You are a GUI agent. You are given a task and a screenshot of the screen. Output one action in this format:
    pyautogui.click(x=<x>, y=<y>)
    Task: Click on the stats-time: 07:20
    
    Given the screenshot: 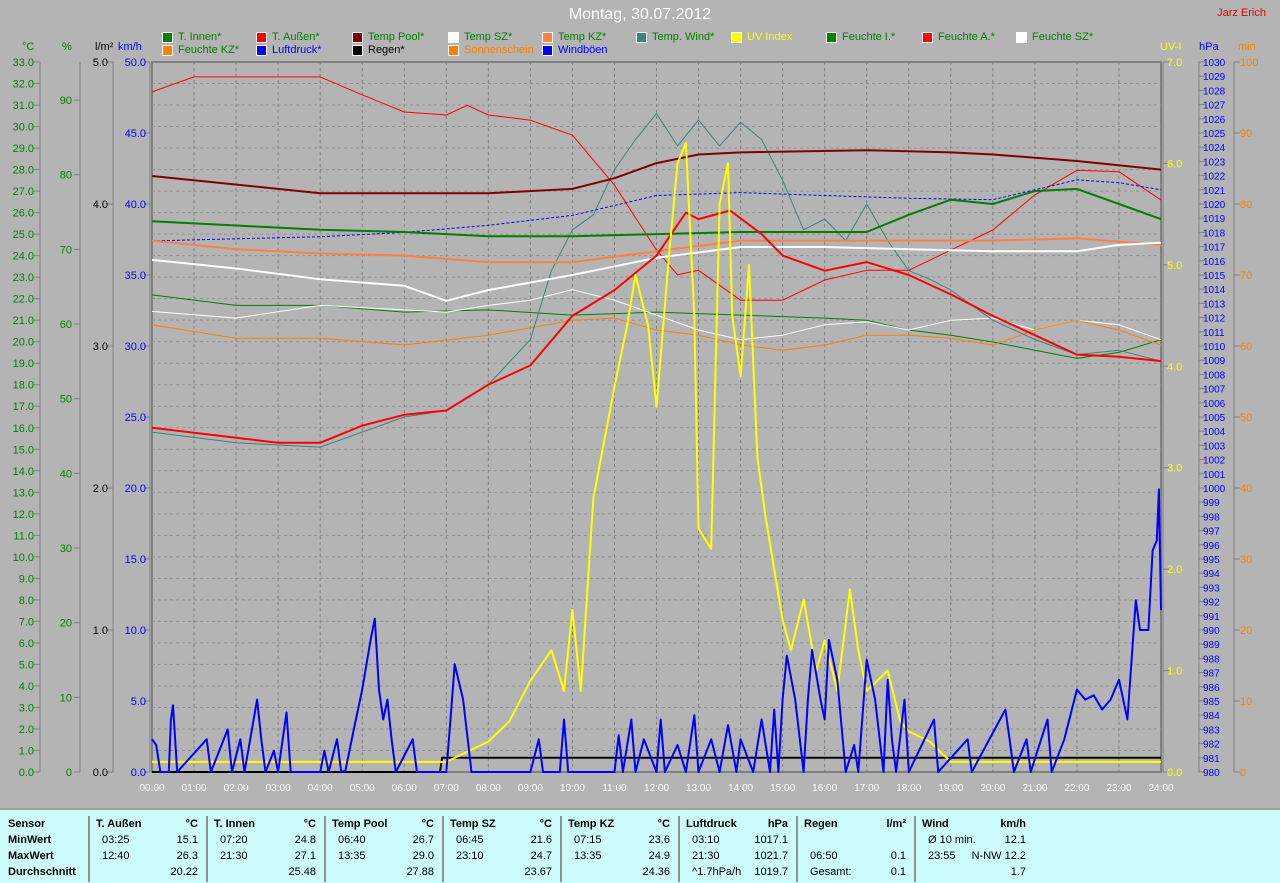 What is the action you would take?
    pyautogui.click(x=234, y=840)
    